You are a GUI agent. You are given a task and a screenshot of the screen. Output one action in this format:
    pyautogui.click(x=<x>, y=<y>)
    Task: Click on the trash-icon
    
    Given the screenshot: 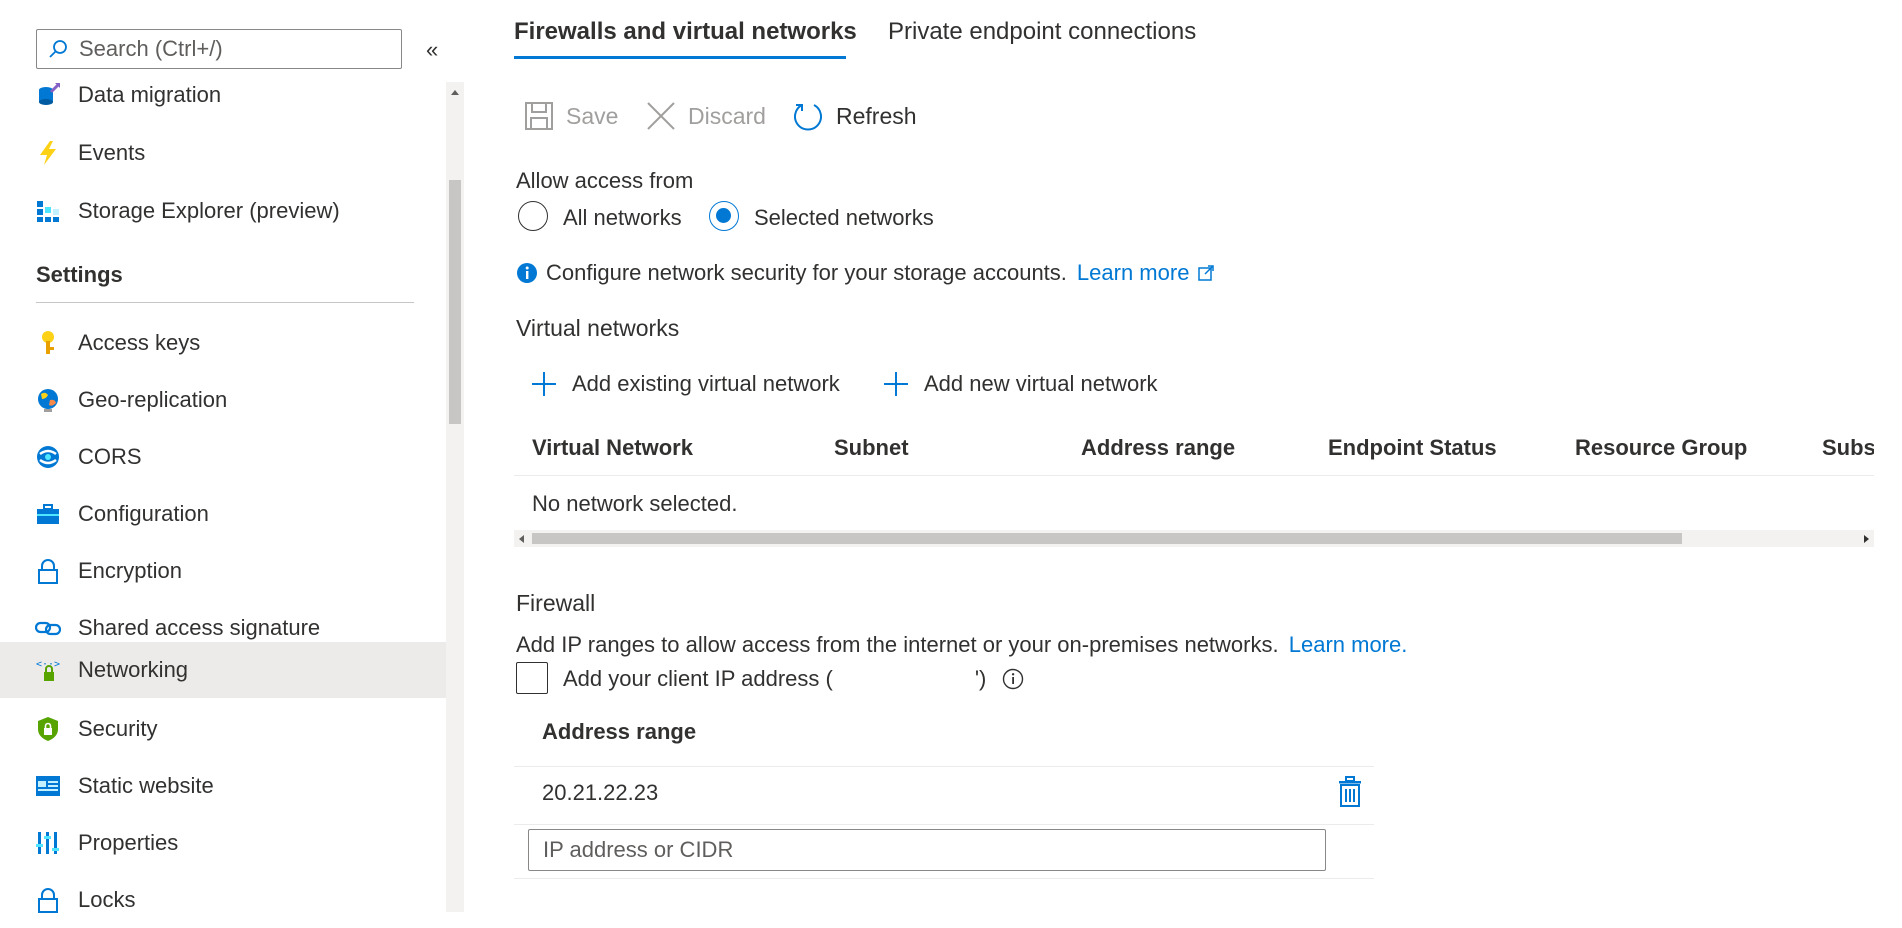 What is the action you would take?
    pyautogui.click(x=1350, y=791)
    